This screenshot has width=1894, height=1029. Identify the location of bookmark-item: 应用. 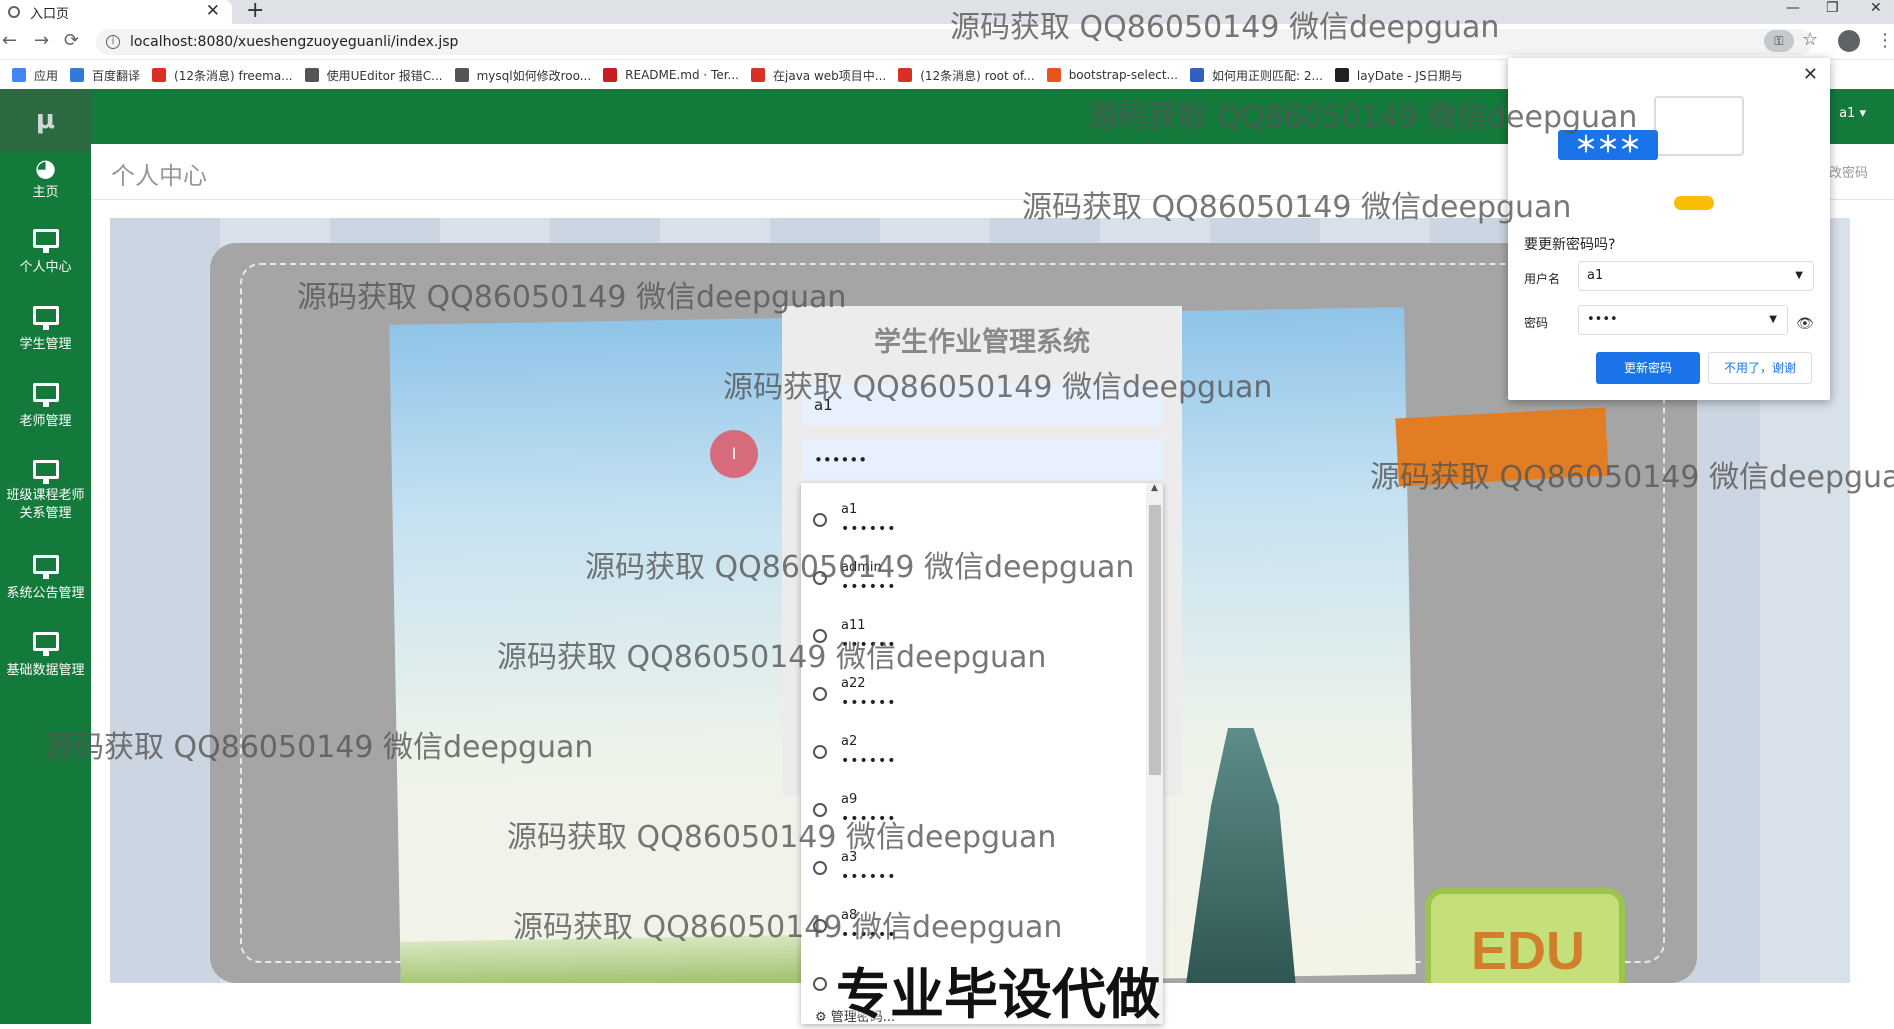
(35, 75).